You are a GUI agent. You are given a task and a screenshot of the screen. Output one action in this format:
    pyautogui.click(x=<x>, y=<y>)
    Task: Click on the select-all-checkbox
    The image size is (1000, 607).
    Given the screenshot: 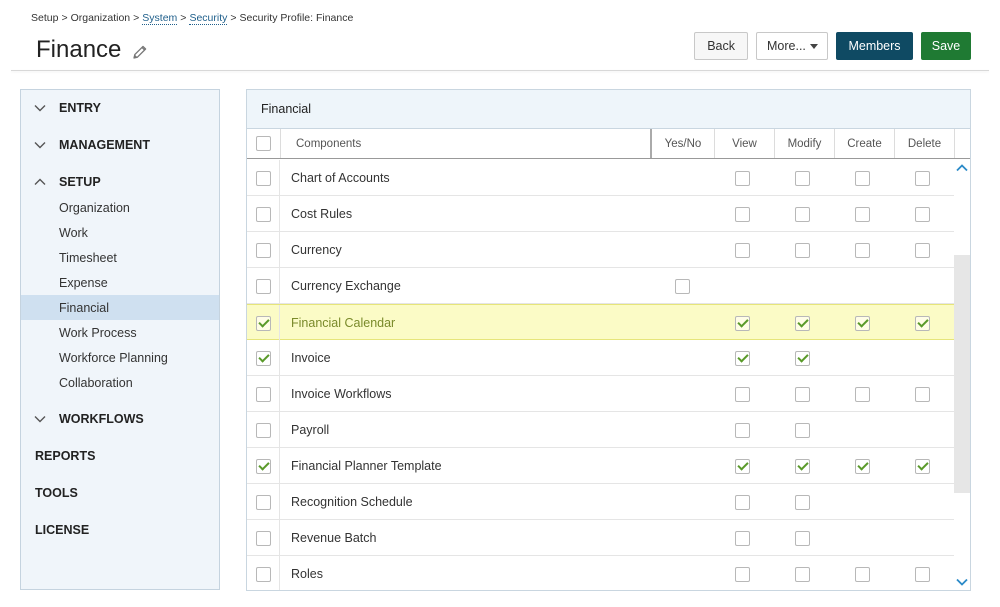 What is the action you would take?
    pyautogui.click(x=263, y=143)
    